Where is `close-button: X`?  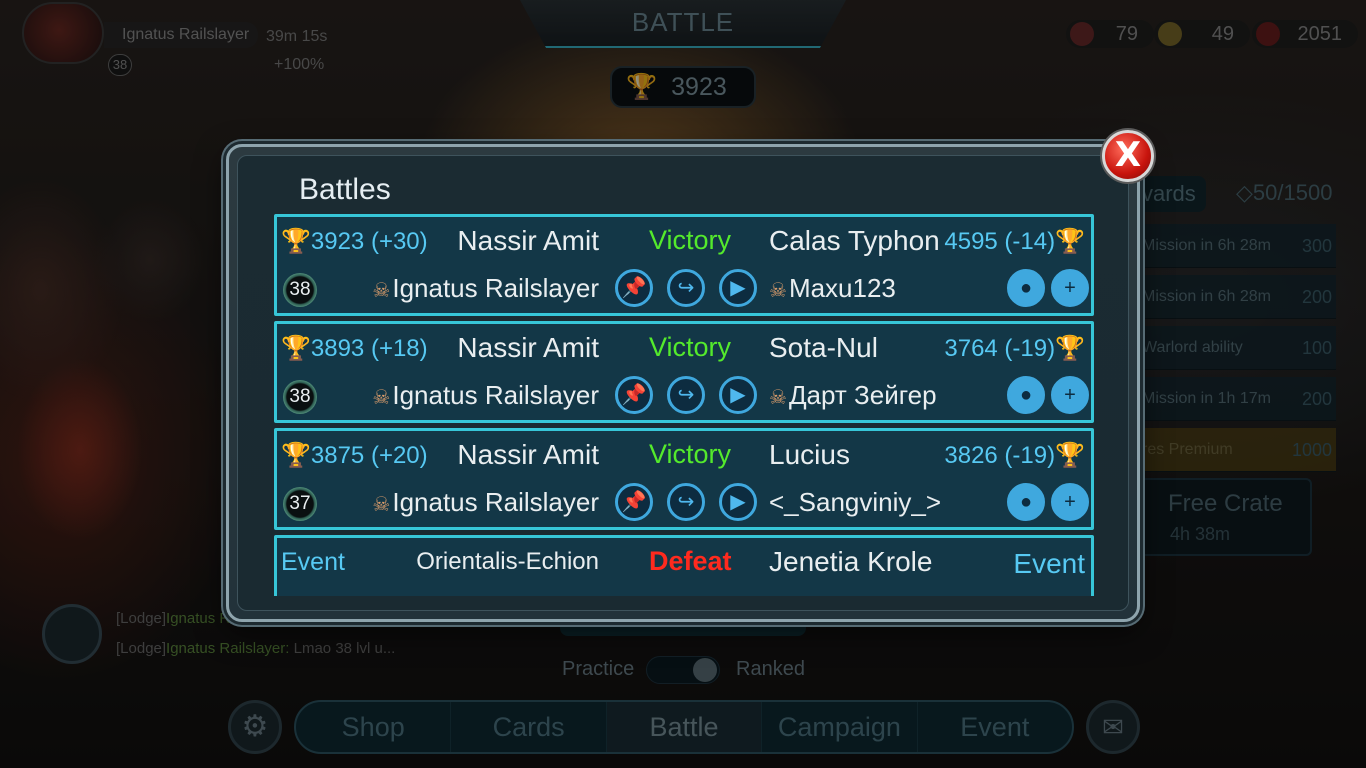
close-button: X is located at coordinates (1128, 156).